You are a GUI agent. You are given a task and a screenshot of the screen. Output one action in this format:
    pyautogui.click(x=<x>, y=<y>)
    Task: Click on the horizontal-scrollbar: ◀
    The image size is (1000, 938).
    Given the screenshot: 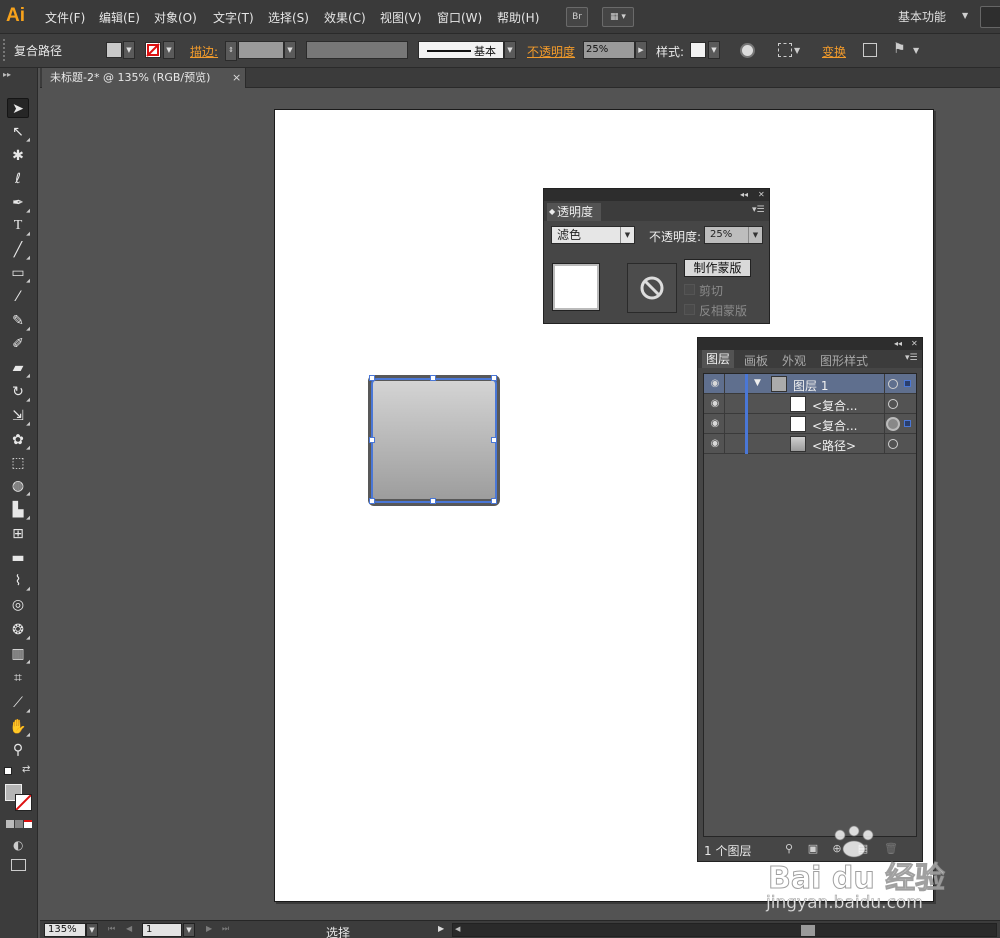 What is the action you would take?
    pyautogui.click(x=724, y=930)
    